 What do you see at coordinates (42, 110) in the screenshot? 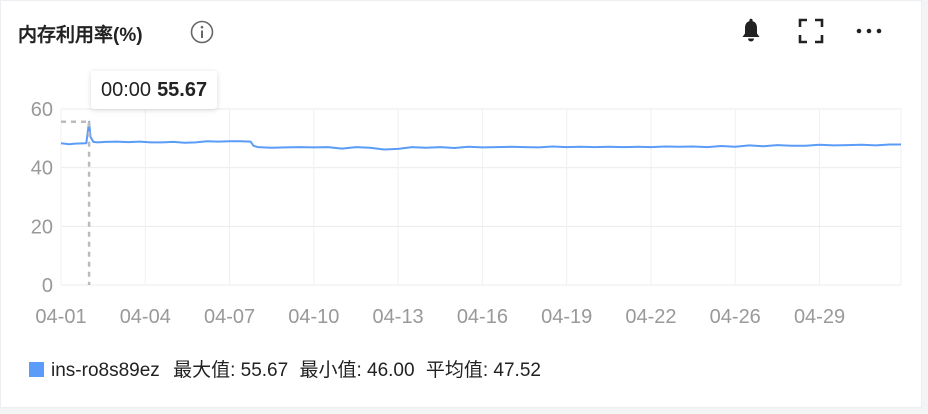
I see `y-tick-label: 60` at bounding box center [42, 110].